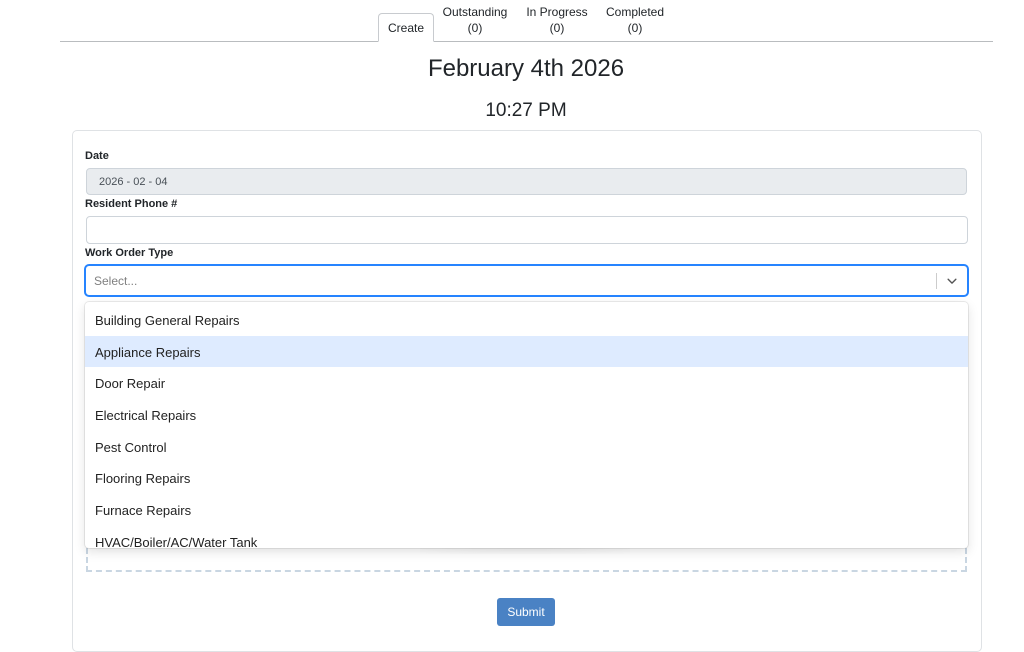 This screenshot has height=652, width=1024. Describe the element at coordinates (557, 20) in the screenshot. I see `tab-in-progress: In Progress (0)` at that location.